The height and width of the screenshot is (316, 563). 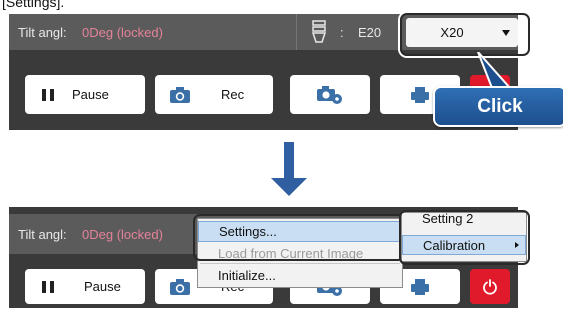 I want to click on rec-label: Rec, so click(x=233, y=94).